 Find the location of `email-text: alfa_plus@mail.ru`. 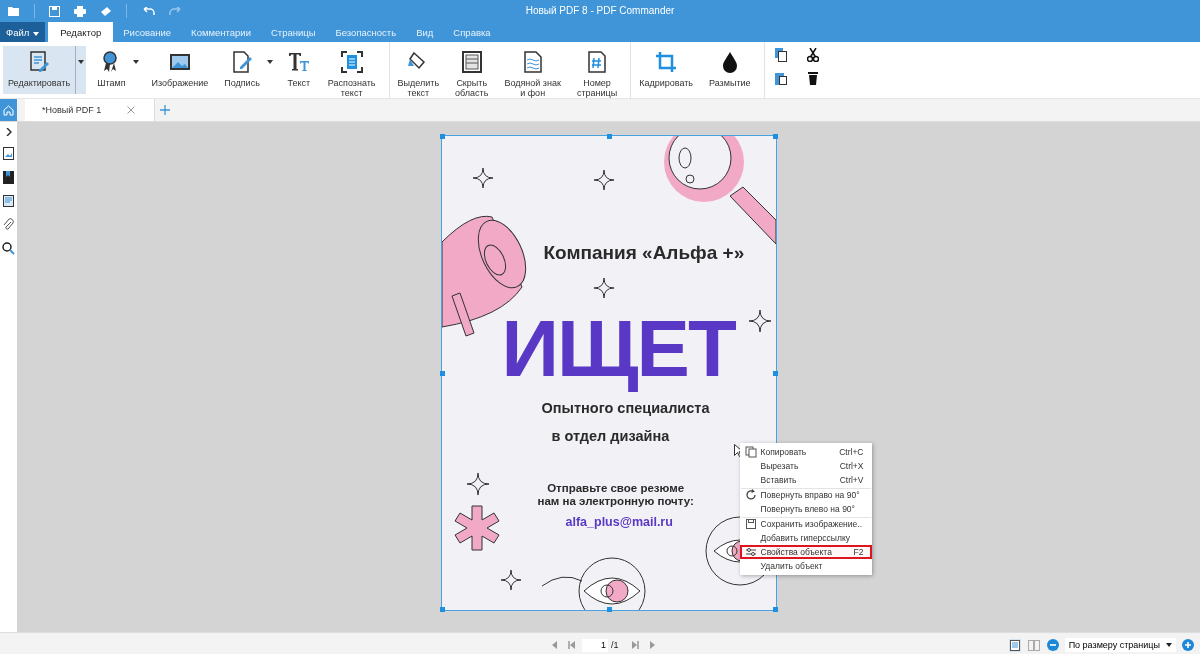

email-text: alfa_plus@mail.ru is located at coordinates (619, 522).